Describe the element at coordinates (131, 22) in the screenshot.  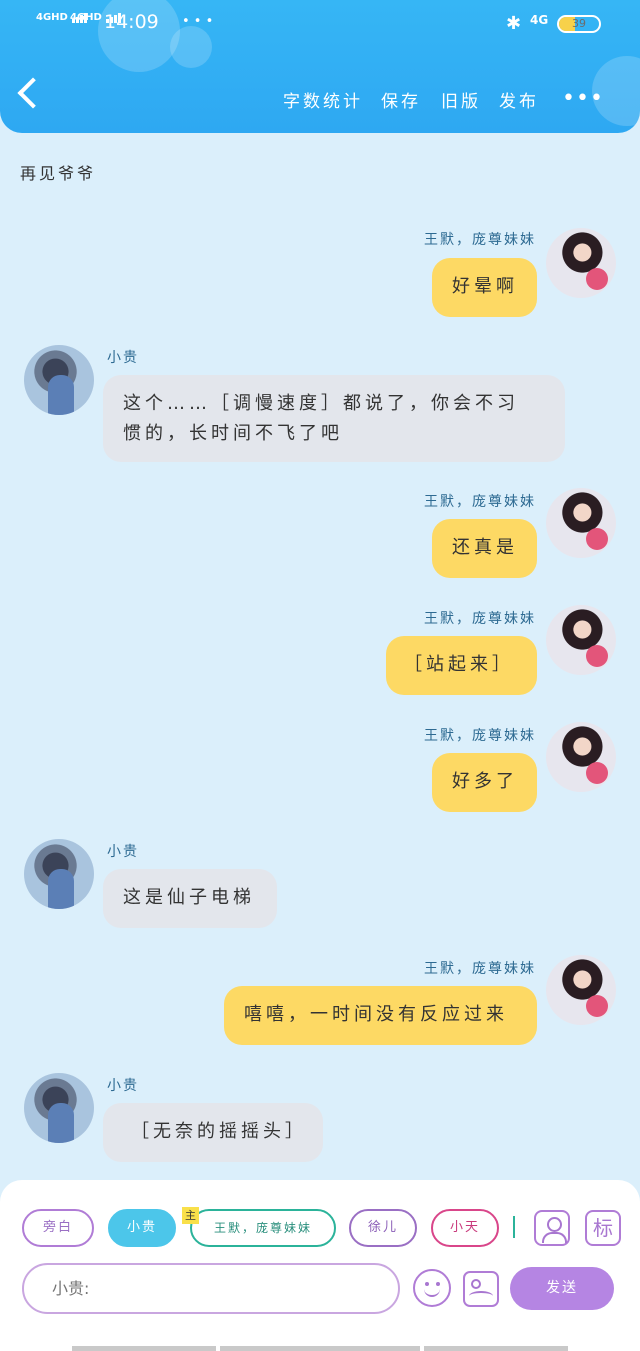
I see `clock: 14:09` at that location.